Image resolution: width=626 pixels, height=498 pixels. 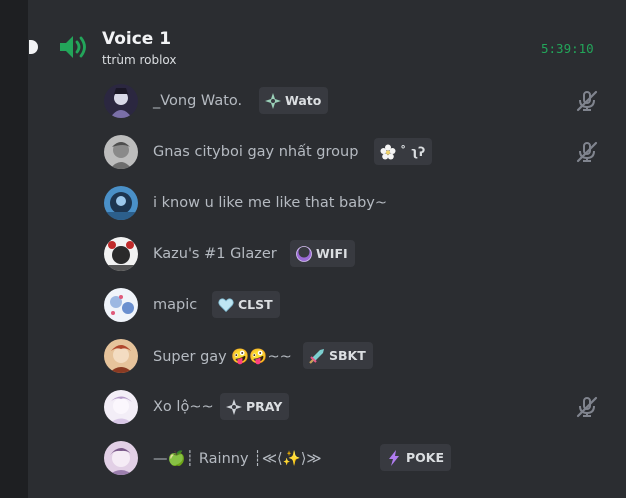 What do you see at coordinates (136, 39) in the screenshot?
I see `channel-name: Voice 1` at bounding box center [136, 39].